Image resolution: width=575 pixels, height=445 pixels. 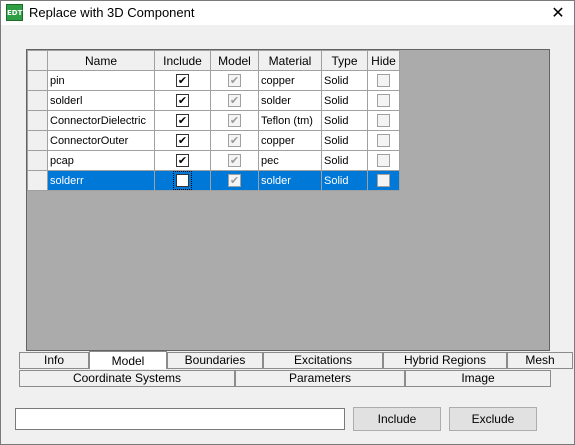 I want to click on tab-excitations: Excitations, so click(x=323, y=360).